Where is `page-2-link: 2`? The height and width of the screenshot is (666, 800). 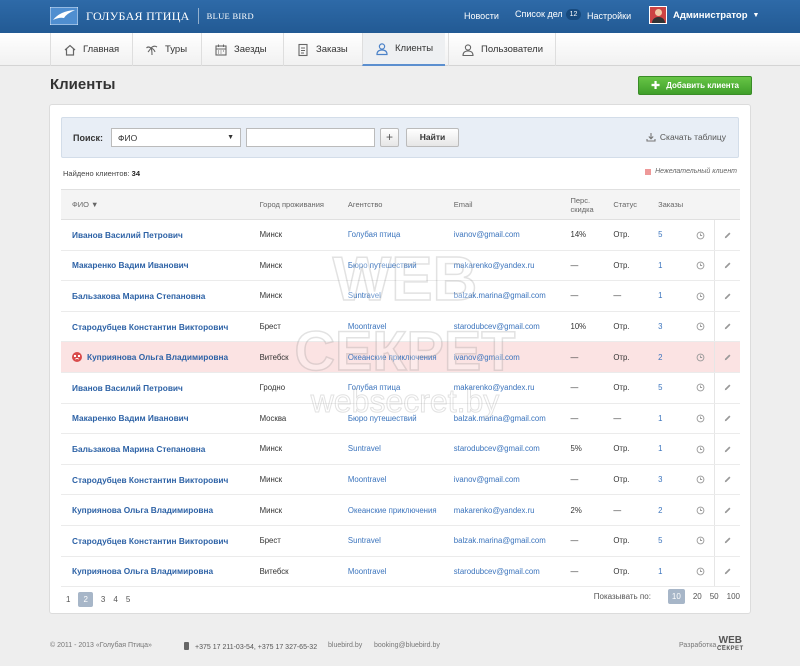
page-2-link: 2 is located at coordinates (85, 599).